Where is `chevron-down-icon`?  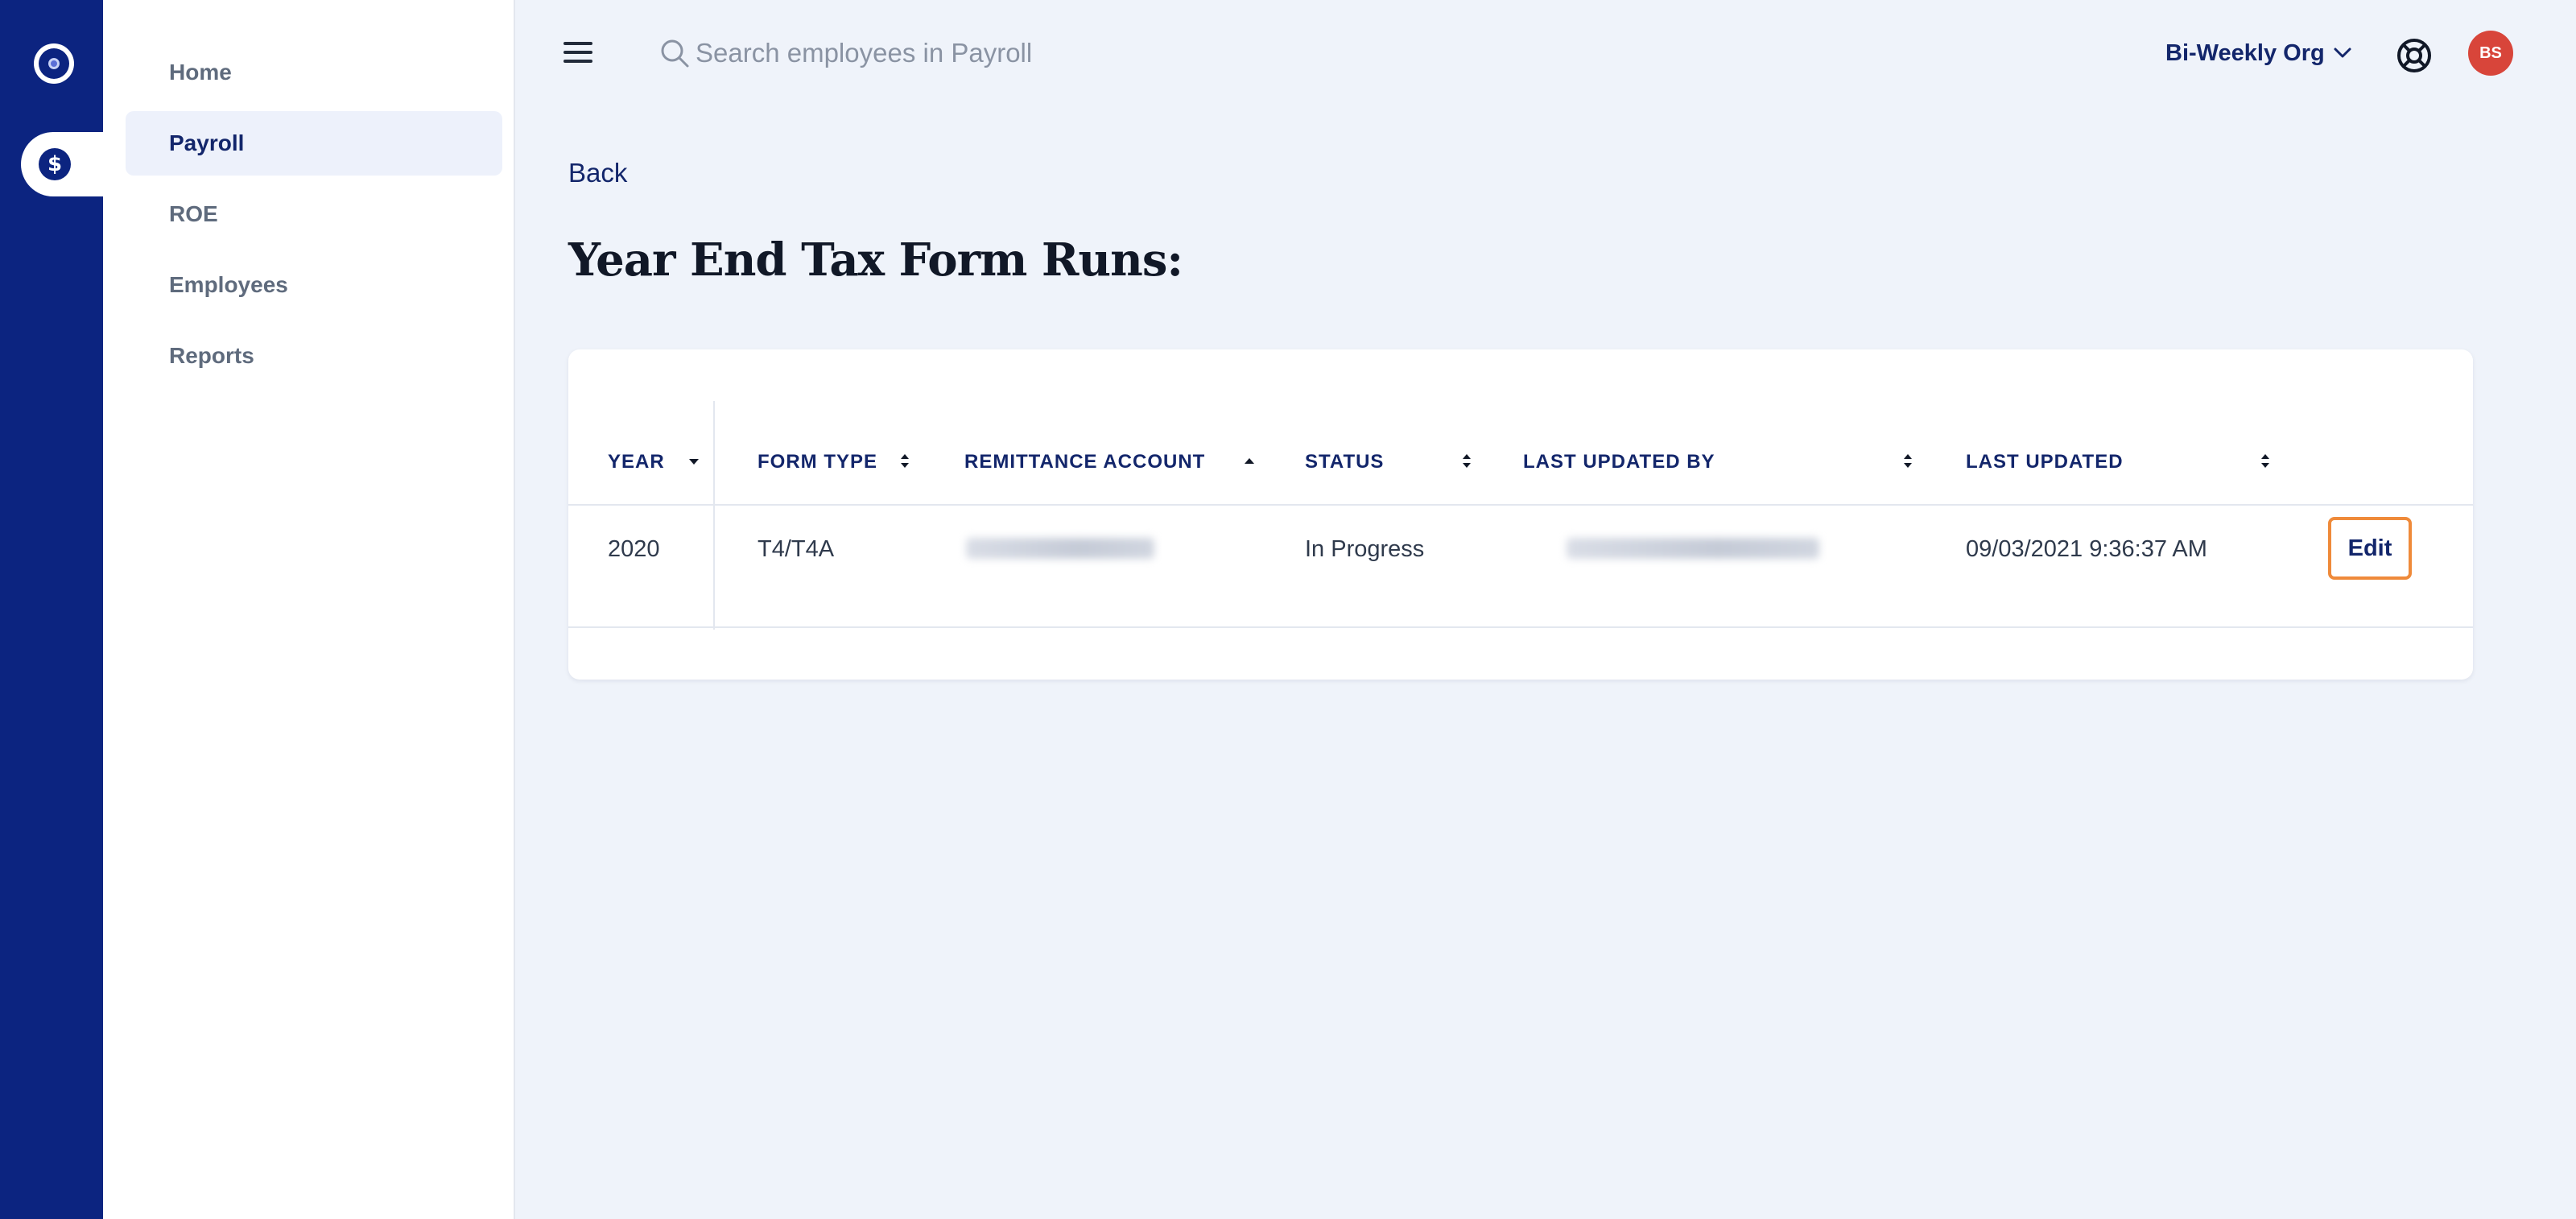 chevron-down-icon is located at coordinates (2342, 53).